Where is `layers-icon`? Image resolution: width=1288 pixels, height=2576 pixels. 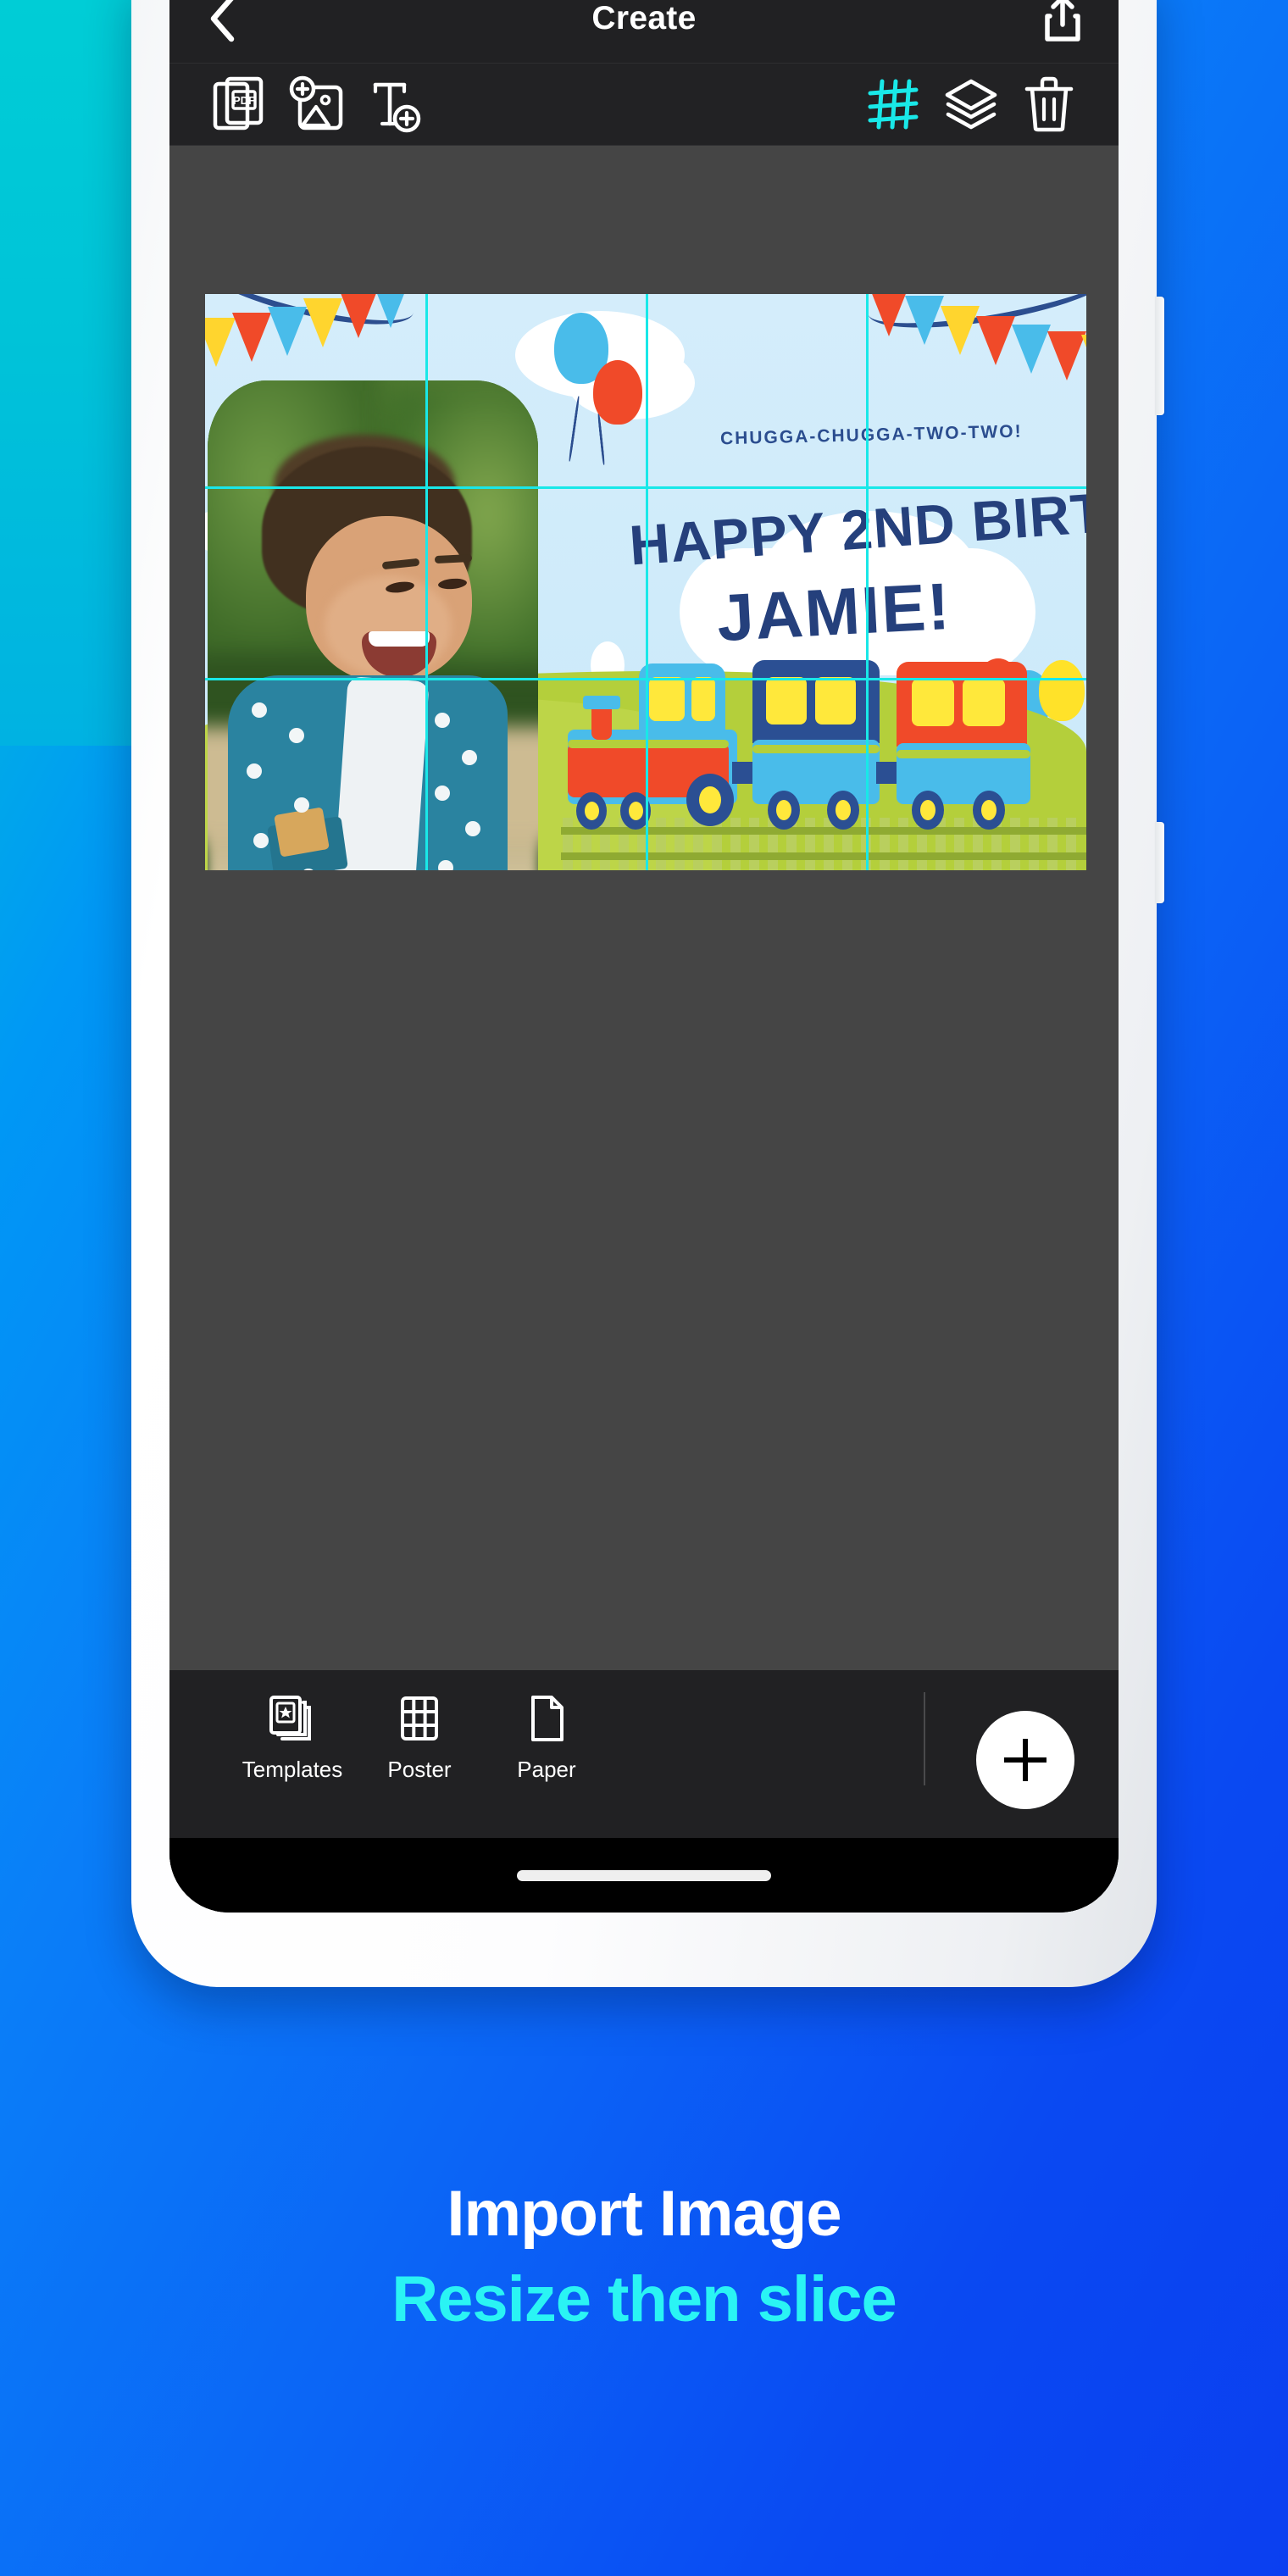 layers-icon is located at coordinates (971, 104).